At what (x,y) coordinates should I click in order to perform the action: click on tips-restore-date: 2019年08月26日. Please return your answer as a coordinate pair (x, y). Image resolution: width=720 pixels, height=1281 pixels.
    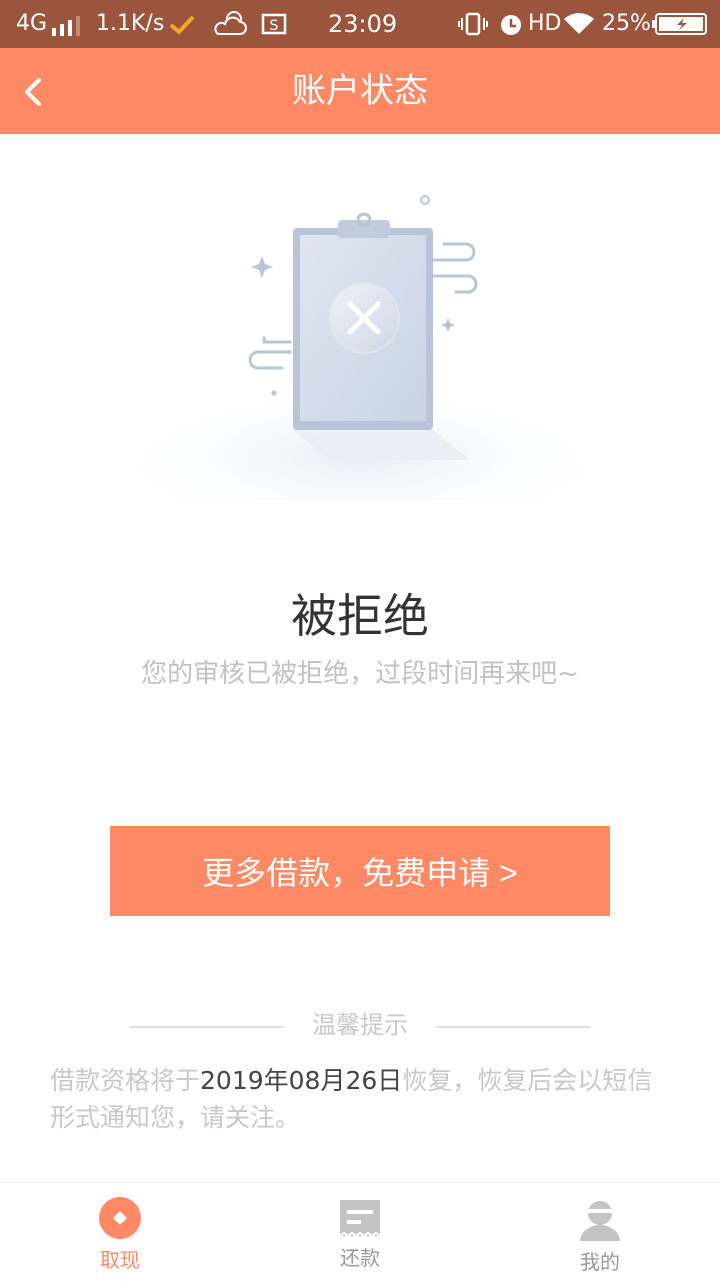
    Looking at the image, I should click on (301, 1080).